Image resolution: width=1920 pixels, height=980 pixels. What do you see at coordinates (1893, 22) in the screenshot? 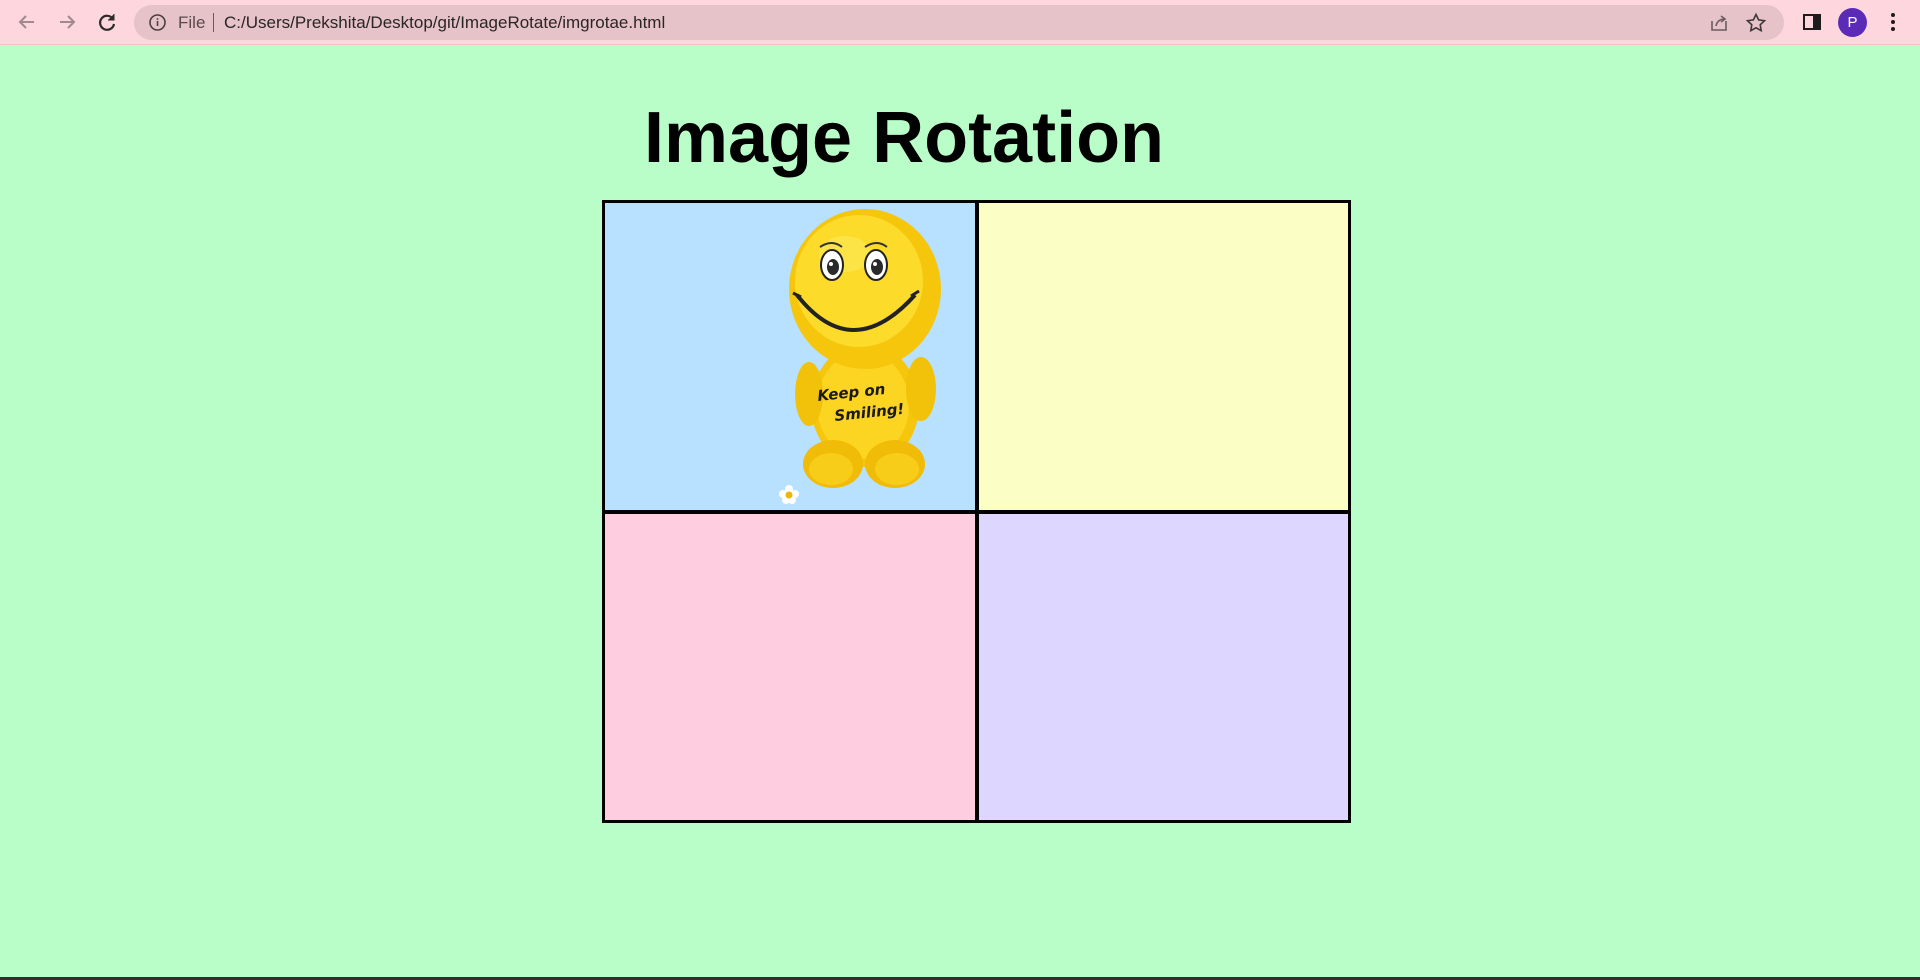
I see `kebab-menu-icon` at bounding box center [1893, 22].